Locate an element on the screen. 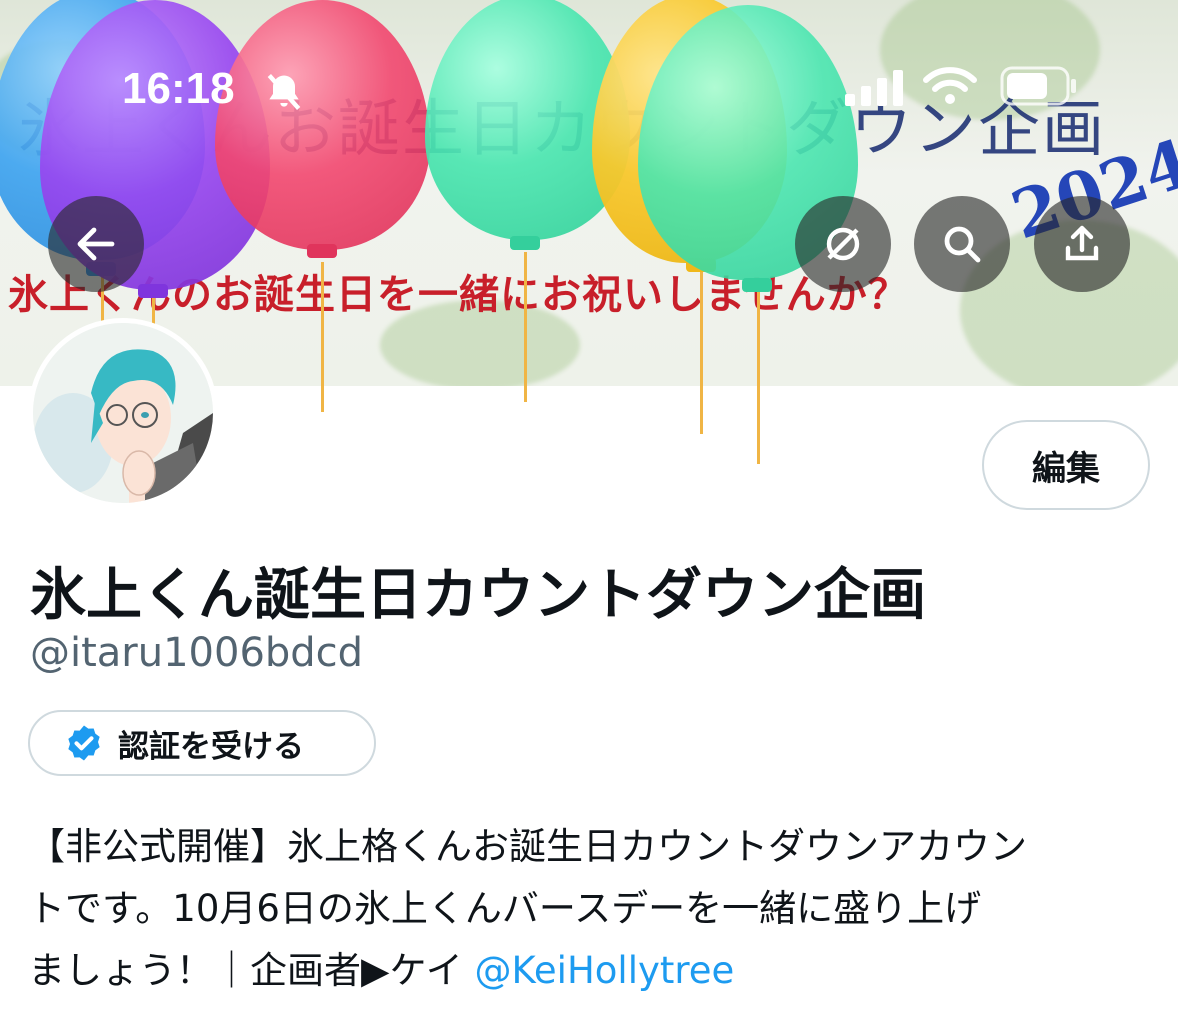 Image resolution: width=1178 pixels, height=1010 pixels. search-icon is located at coordinates (962, 246).